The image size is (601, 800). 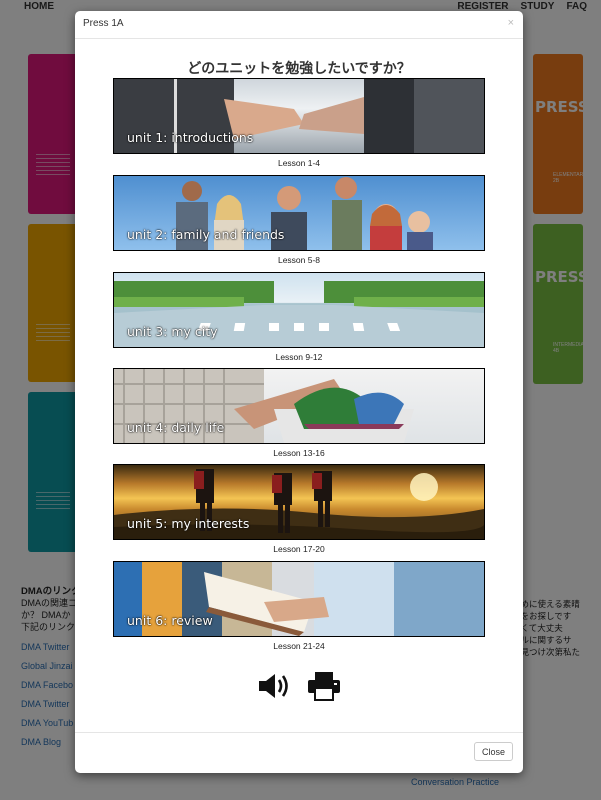 What do you see at coordinates (176, 427) in the screenshot?
I see `unit-label: unit 4: daily life` at bounding box center [176, 427].